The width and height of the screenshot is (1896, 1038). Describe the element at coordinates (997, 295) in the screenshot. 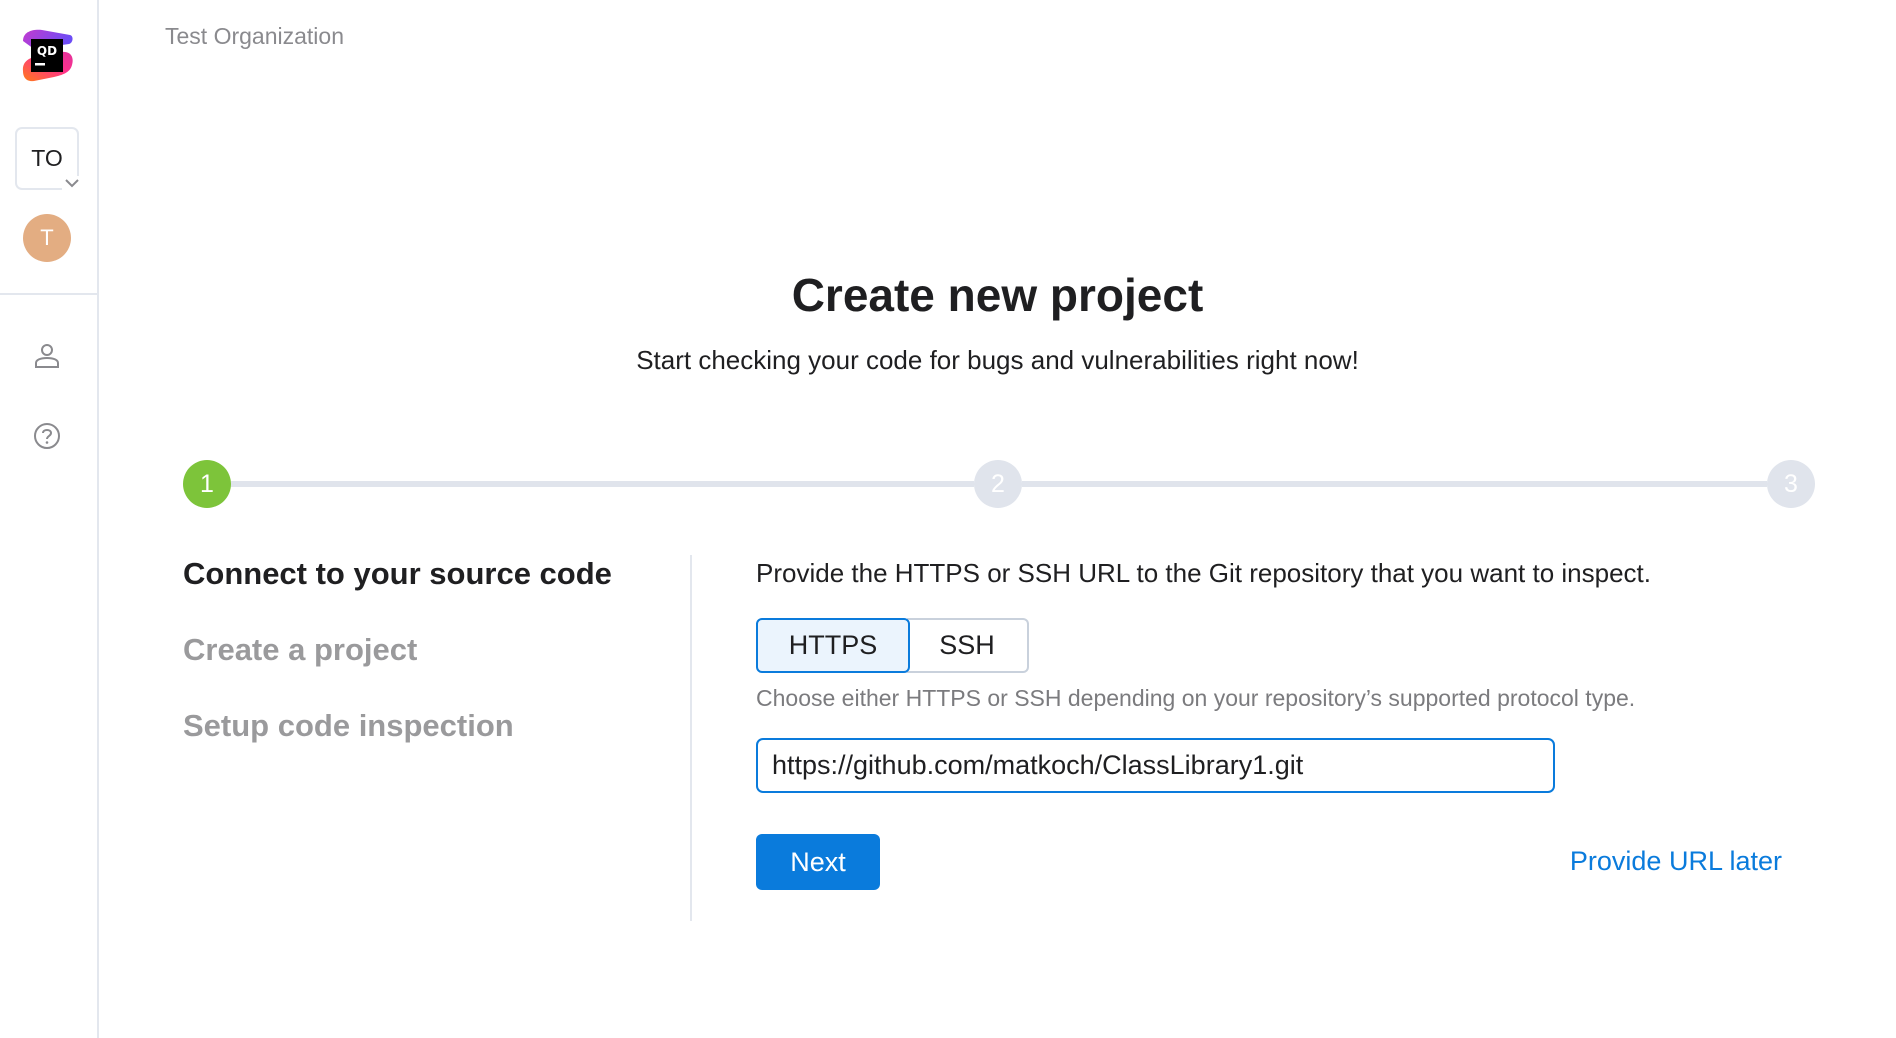

I see `page-title: Create new project` at that location.